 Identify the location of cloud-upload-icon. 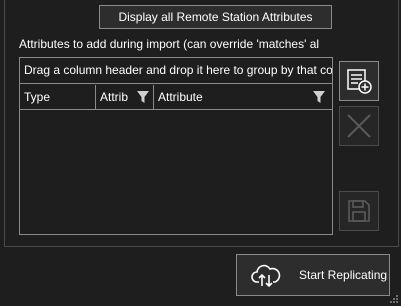
(266, 276).